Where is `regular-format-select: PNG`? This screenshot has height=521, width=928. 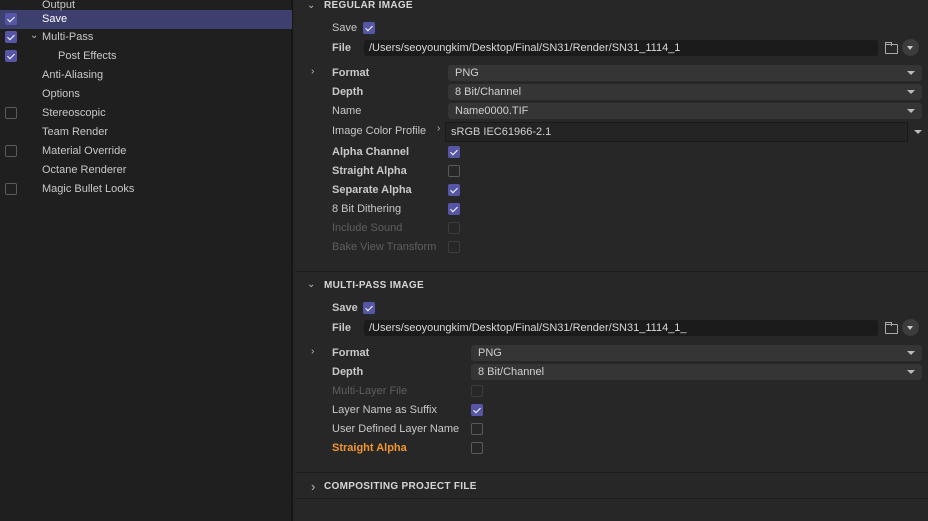 regular-format-select: PNG is located at coordinates (685, 73).